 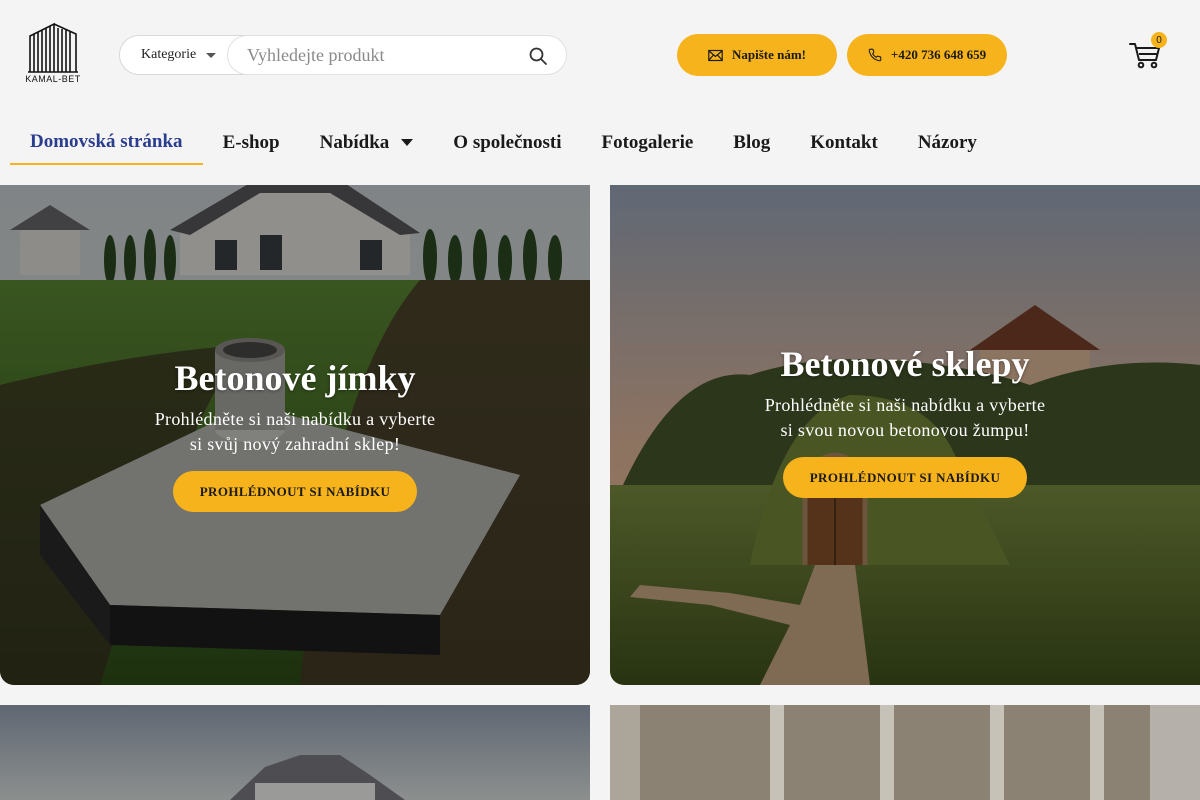 What do you see at coordinates (397, 55) in the screenshot?
I see `search-input` at bounding box center [397, 55].